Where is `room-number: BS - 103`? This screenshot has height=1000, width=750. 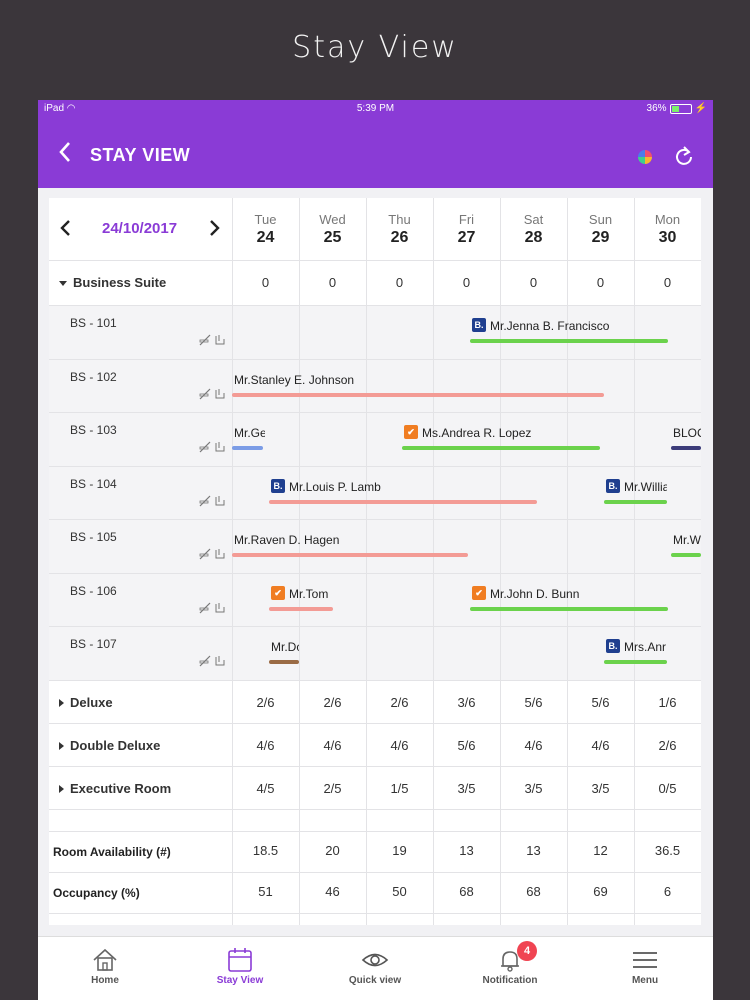
room-number: BS - 103 is located at coordinates (93, 430).